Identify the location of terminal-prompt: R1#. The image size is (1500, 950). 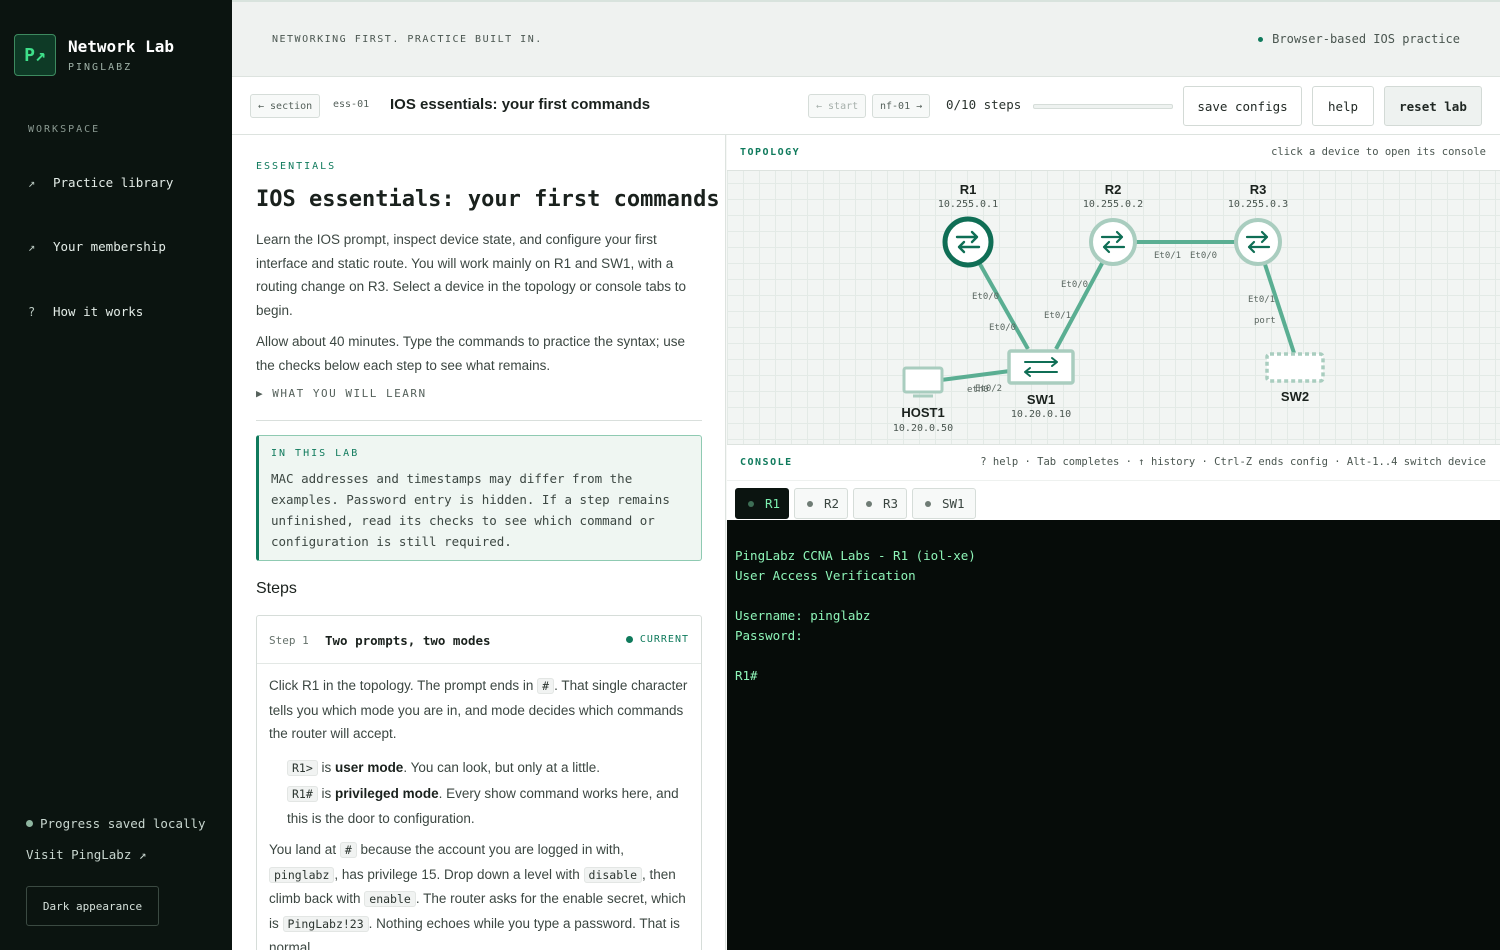
(746, 675).